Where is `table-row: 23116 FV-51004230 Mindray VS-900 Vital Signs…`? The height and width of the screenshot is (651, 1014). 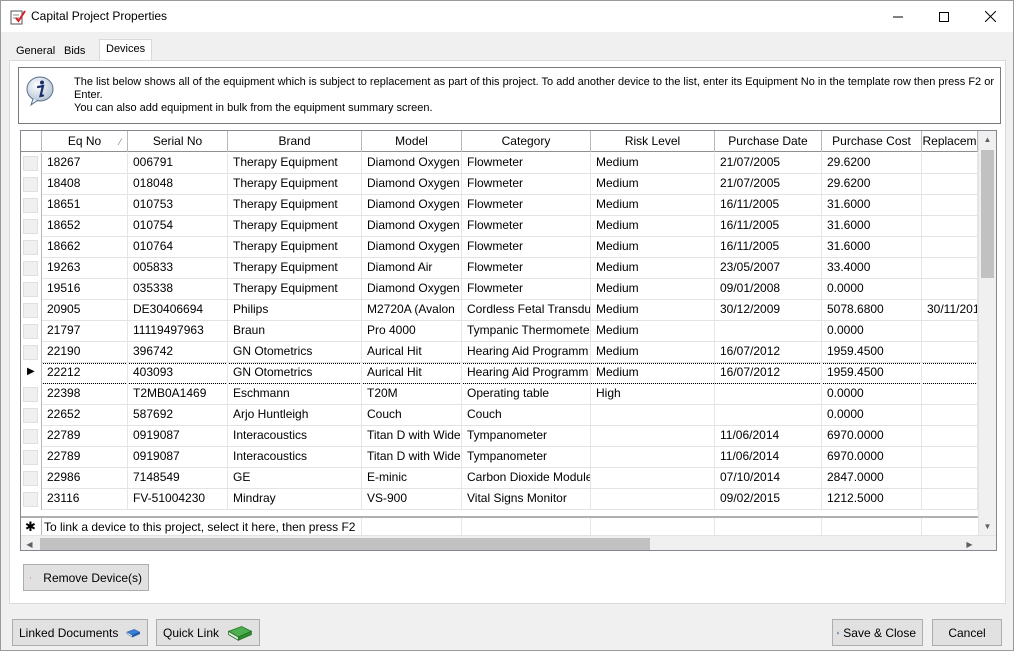
table-row: 23116 FV-51004230 Mindray VS-900 Vital Signs… is located at coordinates (499, 499).